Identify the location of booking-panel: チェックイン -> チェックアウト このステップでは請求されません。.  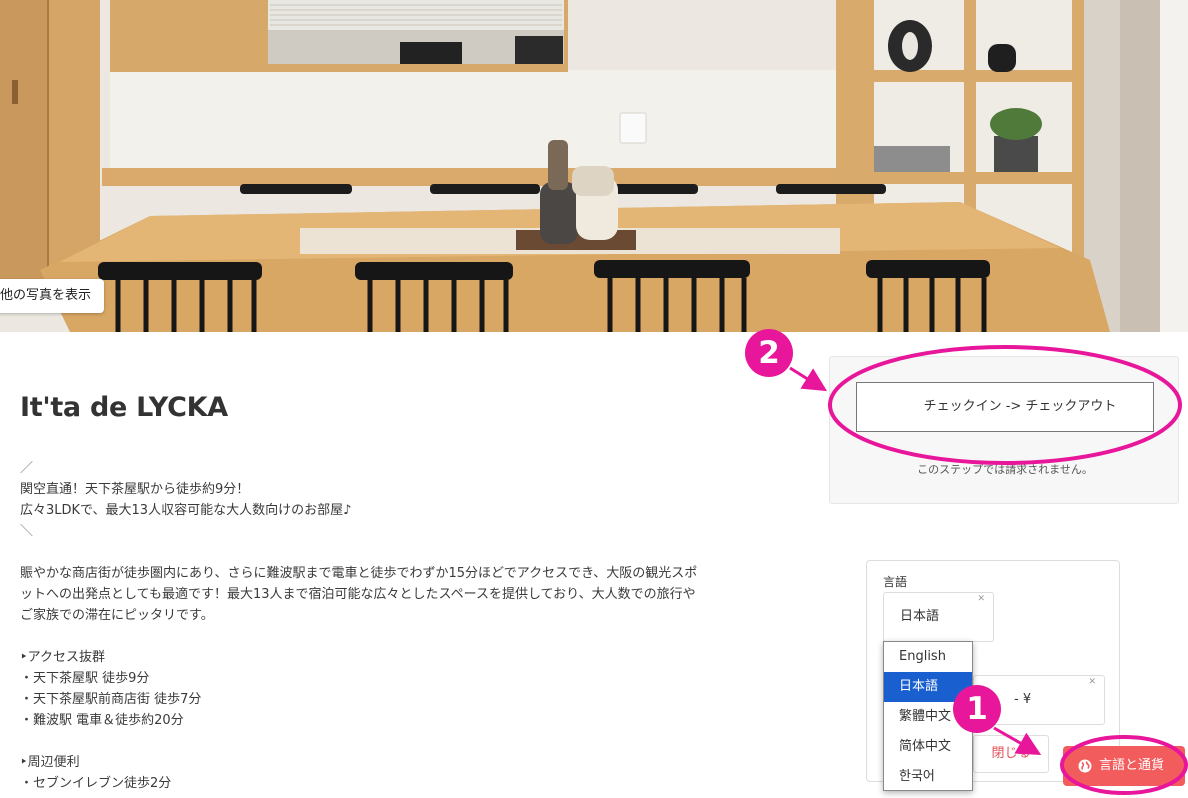
(1004, 430).